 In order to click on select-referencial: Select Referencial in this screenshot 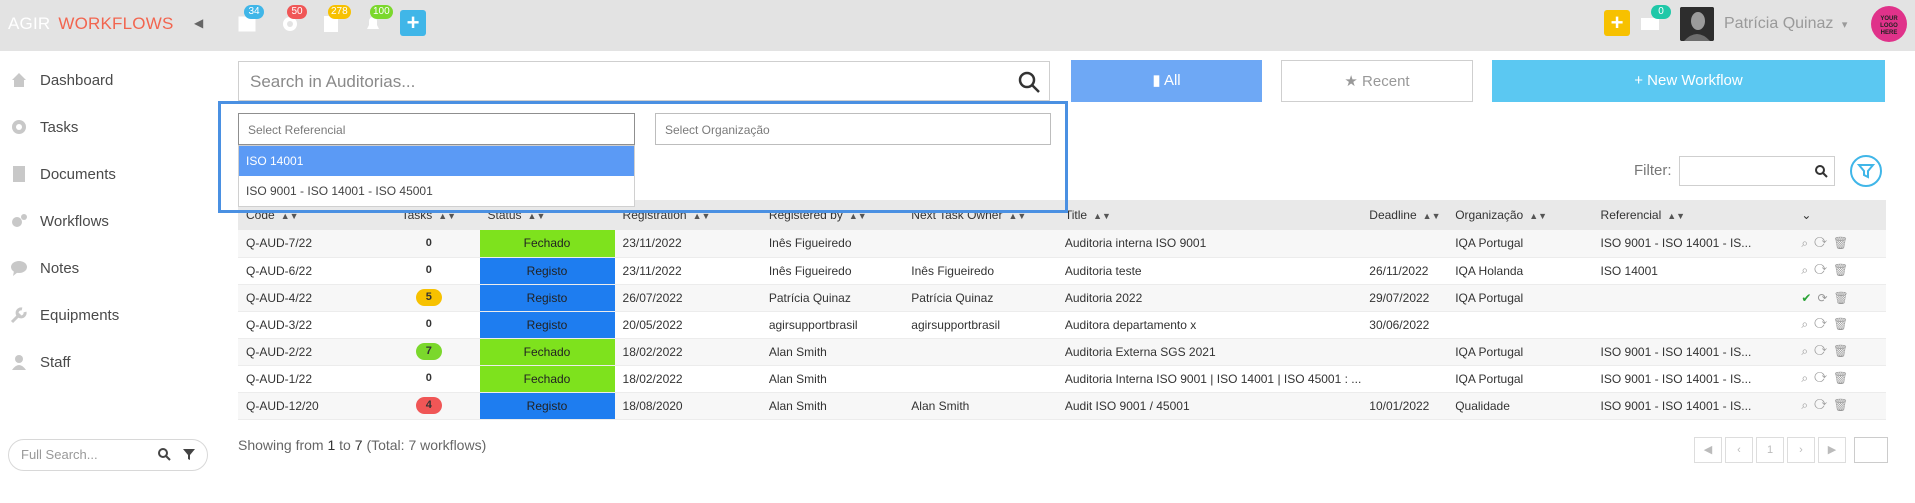, I will do `click(436, 129)`.